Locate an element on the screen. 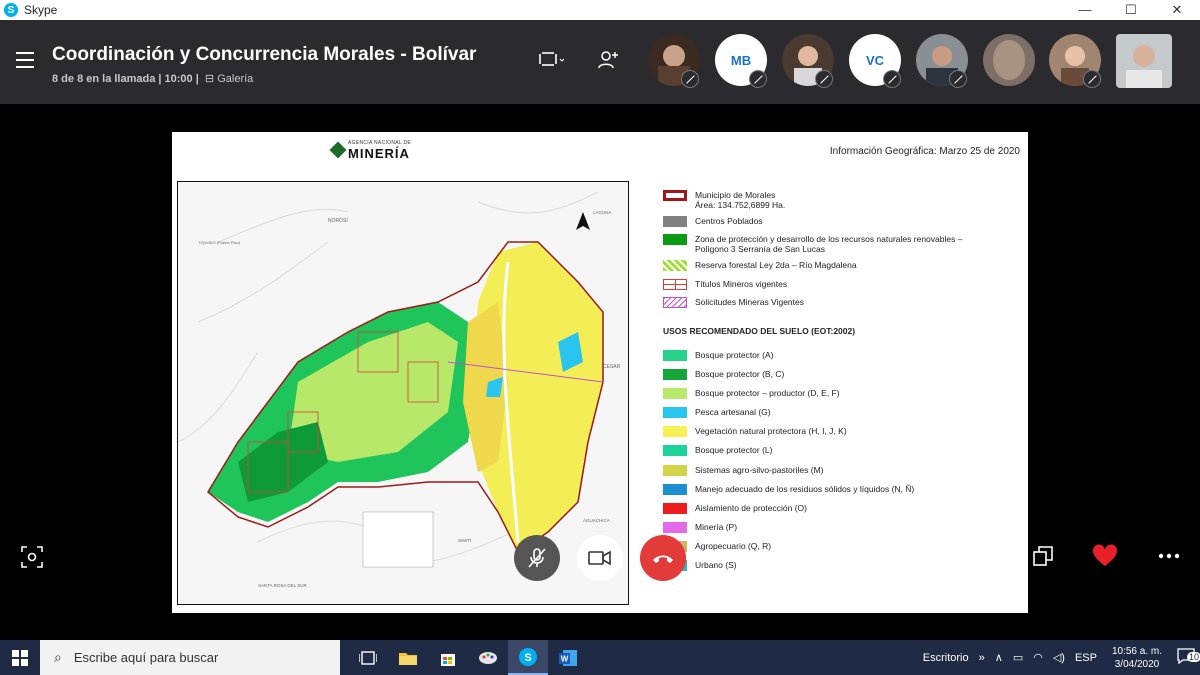 The width and height of the screenshot is (1200, 675). search-icon: ⌕ is located at coordinates (58, 657).